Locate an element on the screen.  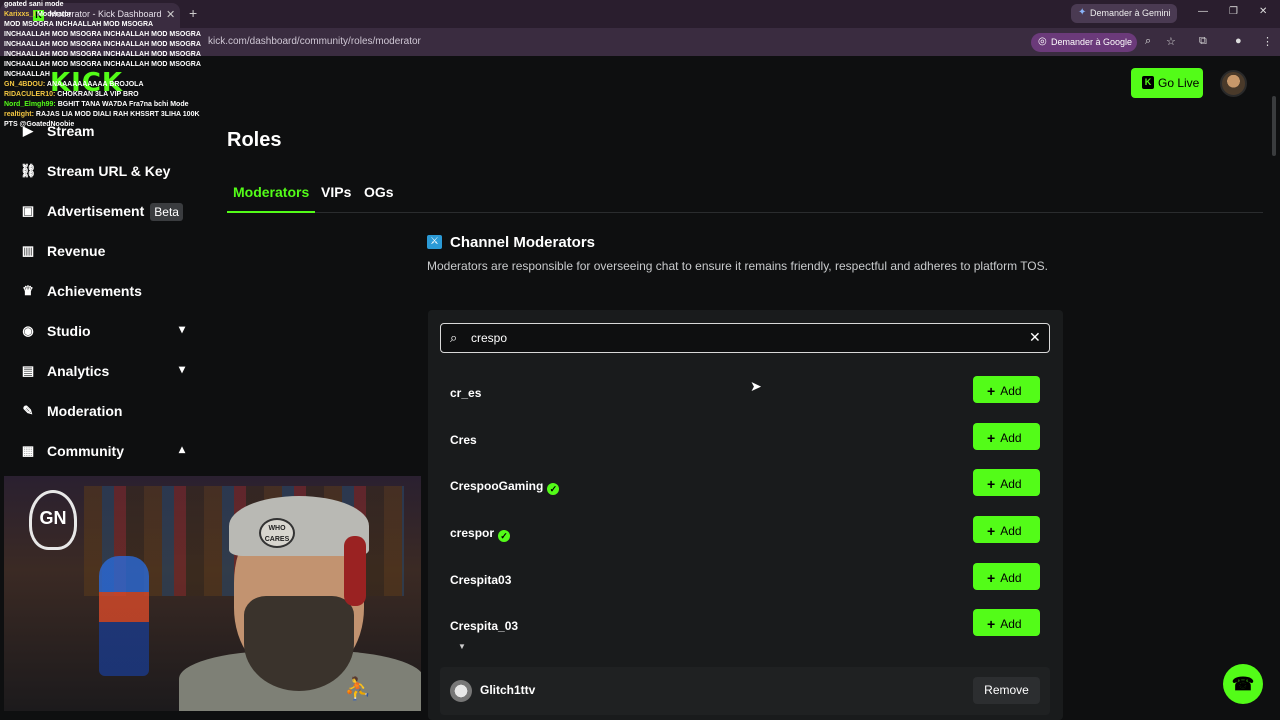
active-tab-indicator is located at coordinates (271, 212).